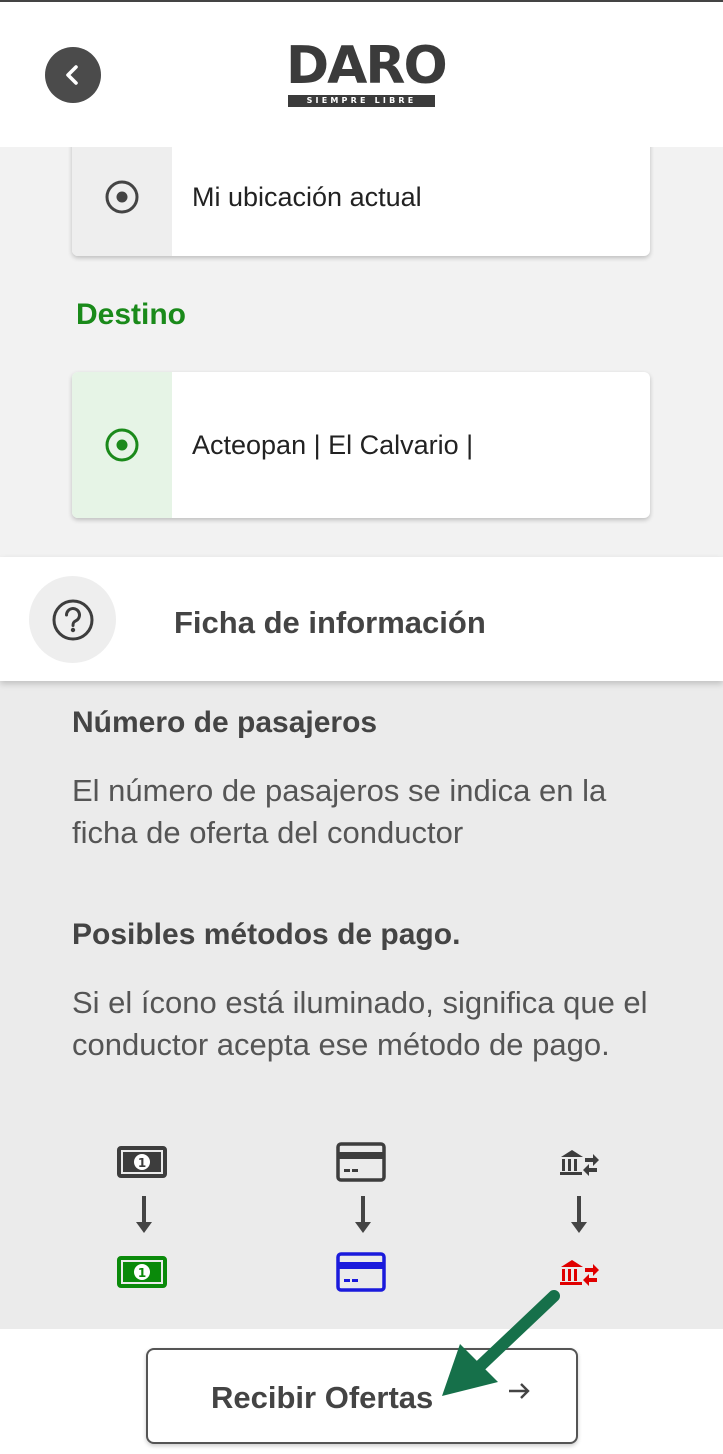 Image resolution: width=723 pixels, height=1454 pixels. What do you see at coordinates (501, 1343) in the screenshot?
I see `green-pointer-arrow-icon` at bounding box center [501, 1343].